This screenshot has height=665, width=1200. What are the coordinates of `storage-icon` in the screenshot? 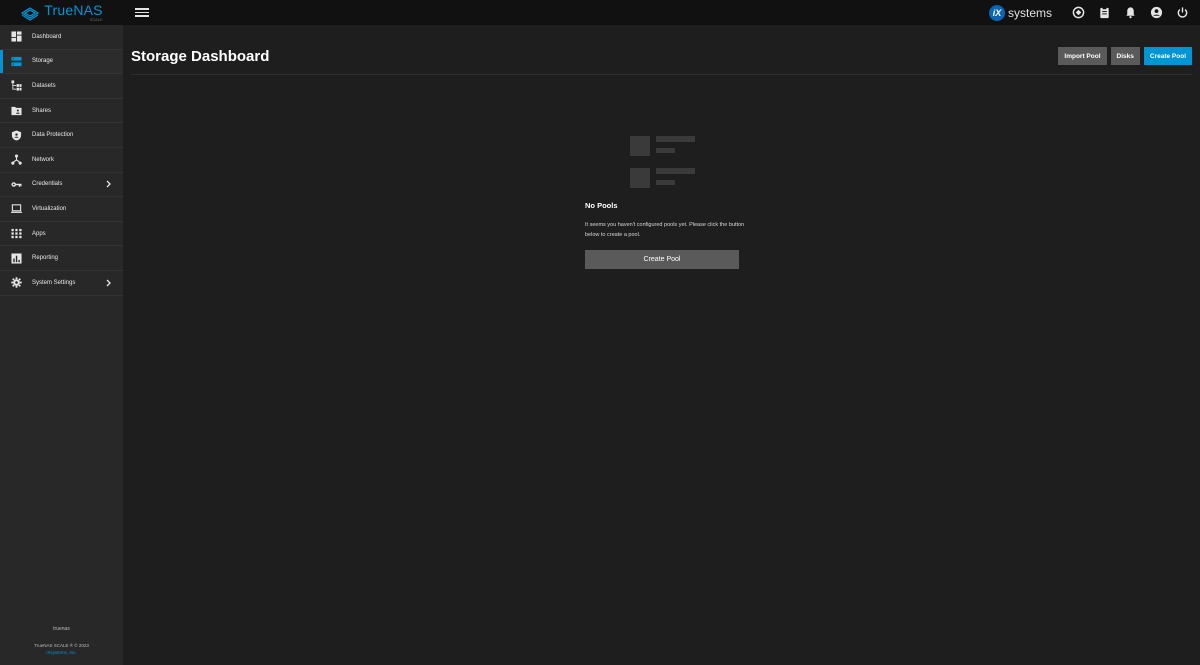 It's located at (16, 61).